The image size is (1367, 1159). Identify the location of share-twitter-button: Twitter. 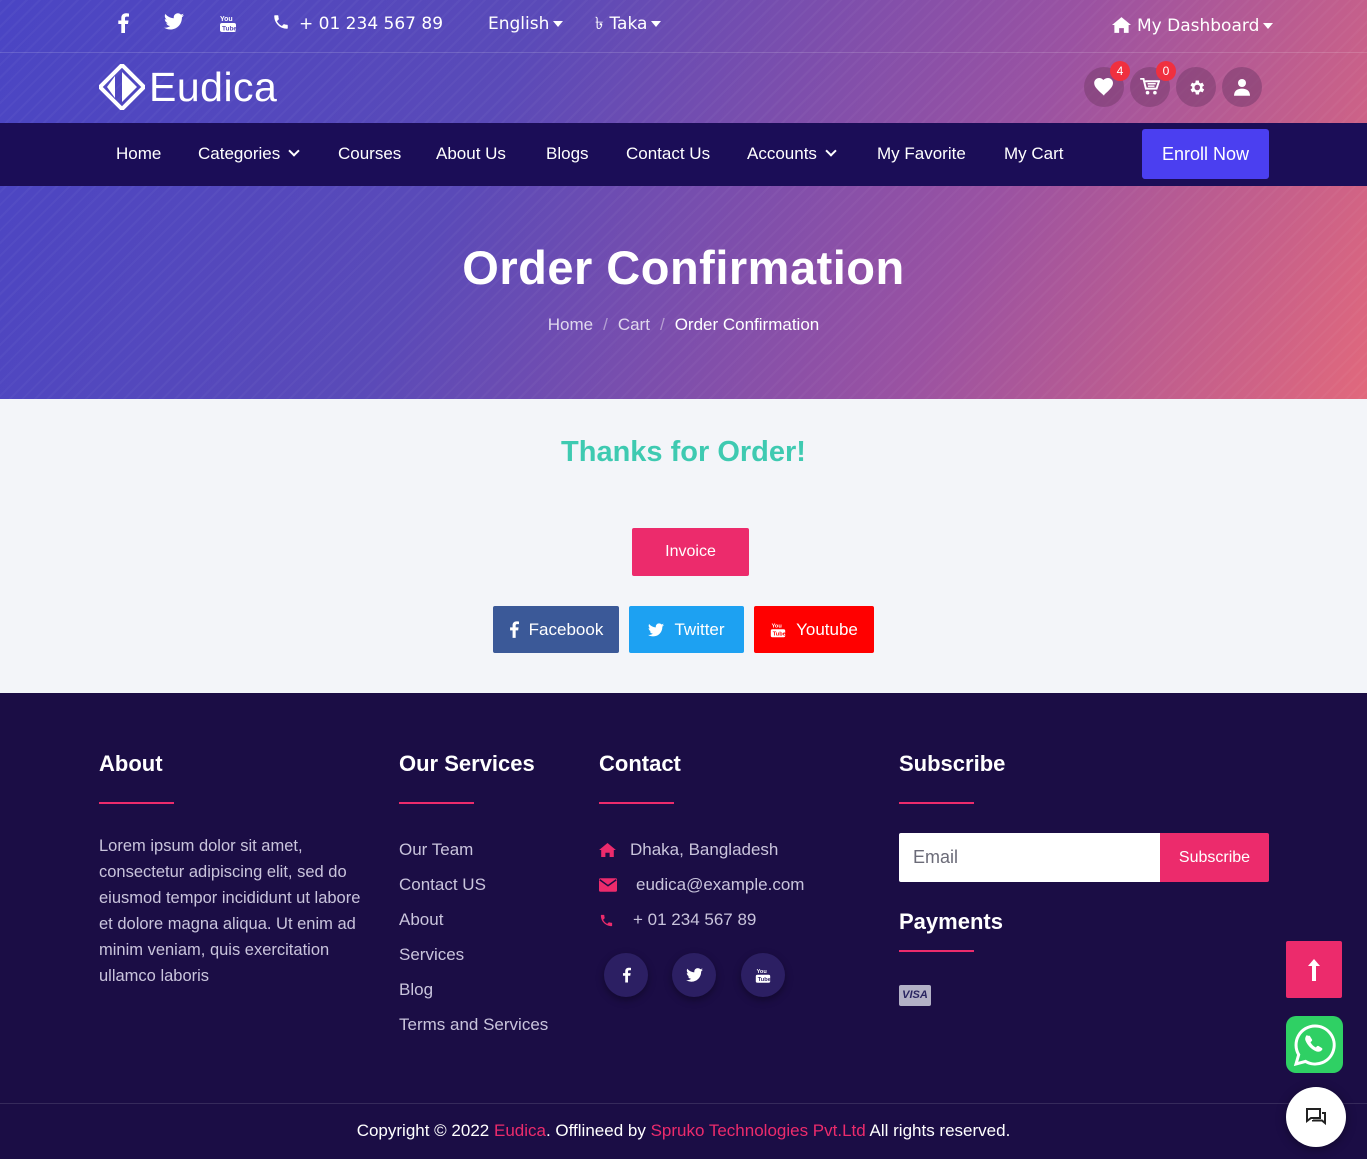
(686, 629).